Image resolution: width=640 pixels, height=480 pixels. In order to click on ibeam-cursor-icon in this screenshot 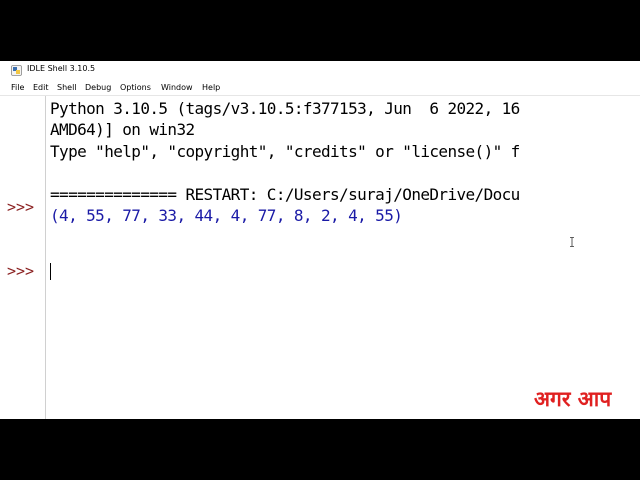, I will do `click(572, 242)`.